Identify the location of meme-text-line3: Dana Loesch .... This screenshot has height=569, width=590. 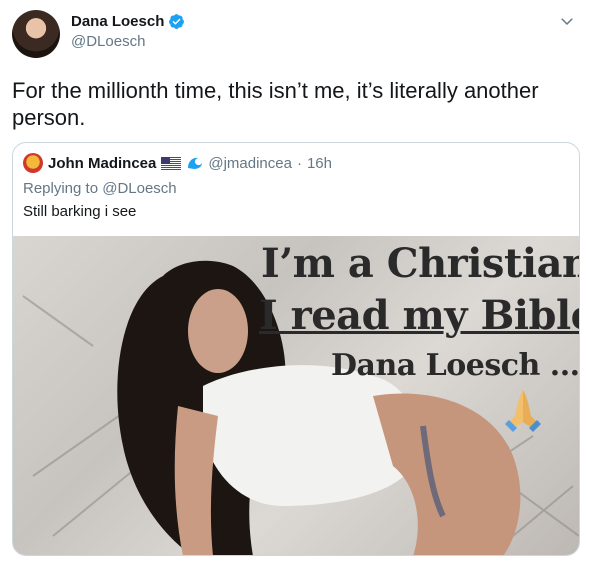
(455, 365).